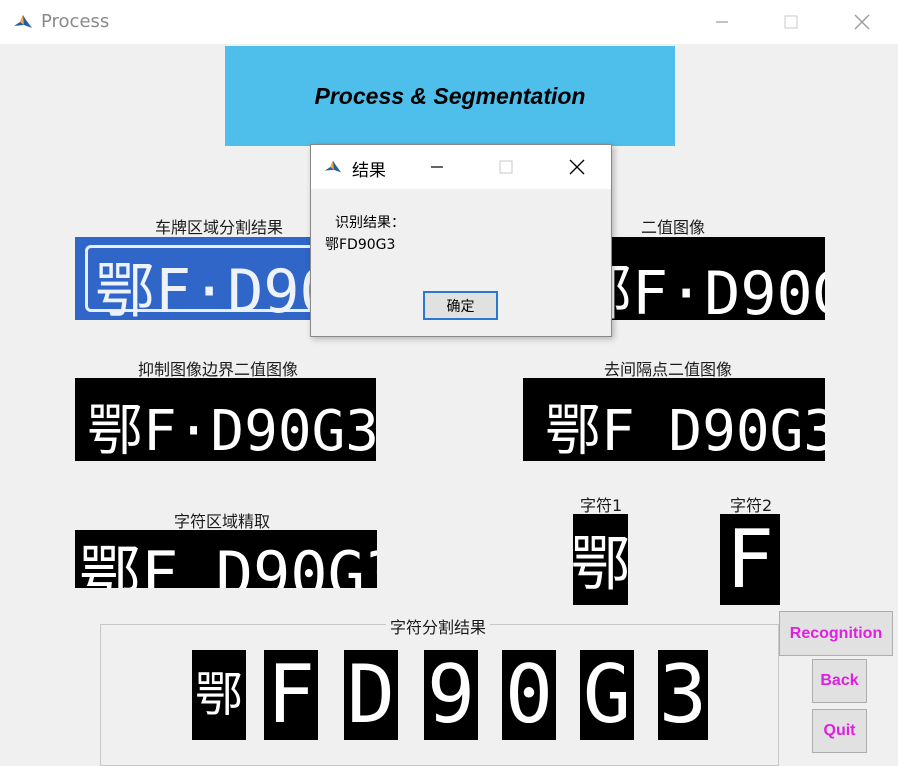  I want to click on label-segmentation: 字符分割结果, so click(438, 626).